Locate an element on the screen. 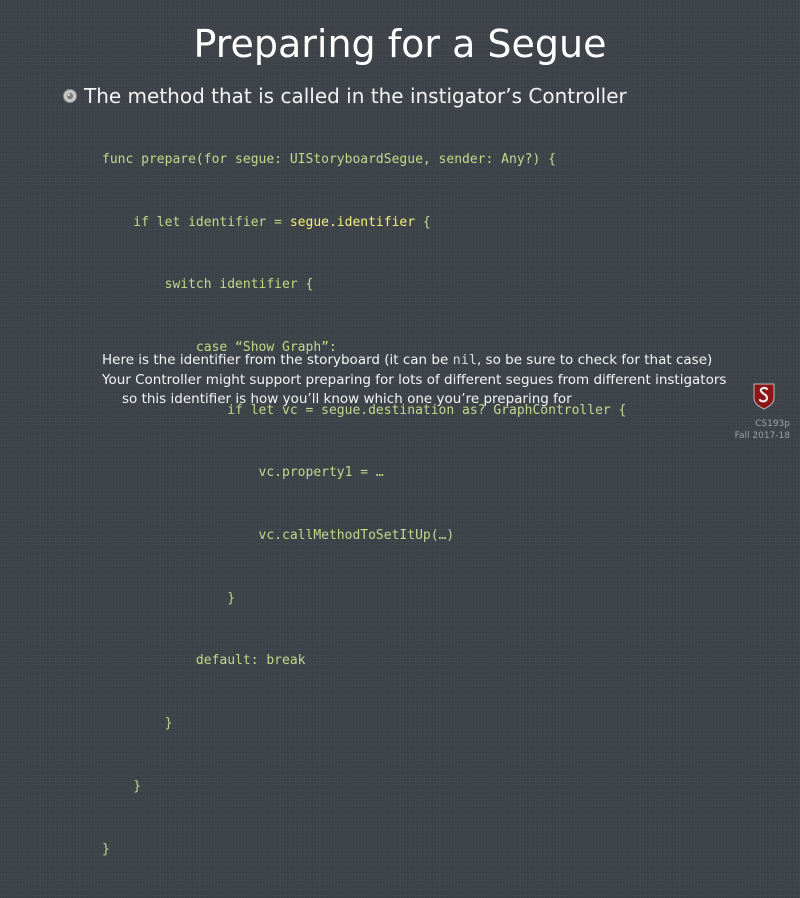 The width and height of the screenshot is (800, 898). code-line: vc.callMethodToSetItUp(…) is located at coordinates (278, 536).